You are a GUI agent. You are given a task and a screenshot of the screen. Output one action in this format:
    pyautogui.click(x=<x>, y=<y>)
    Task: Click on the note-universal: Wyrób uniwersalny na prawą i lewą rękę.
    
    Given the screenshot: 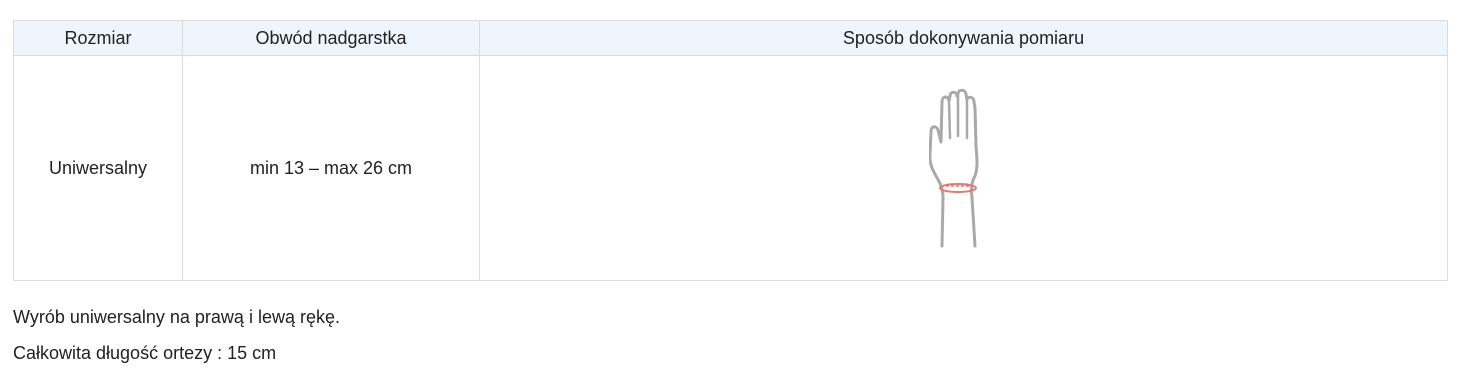 What is the action you would take?
    pyautogui.click(x=176, y=317)
    